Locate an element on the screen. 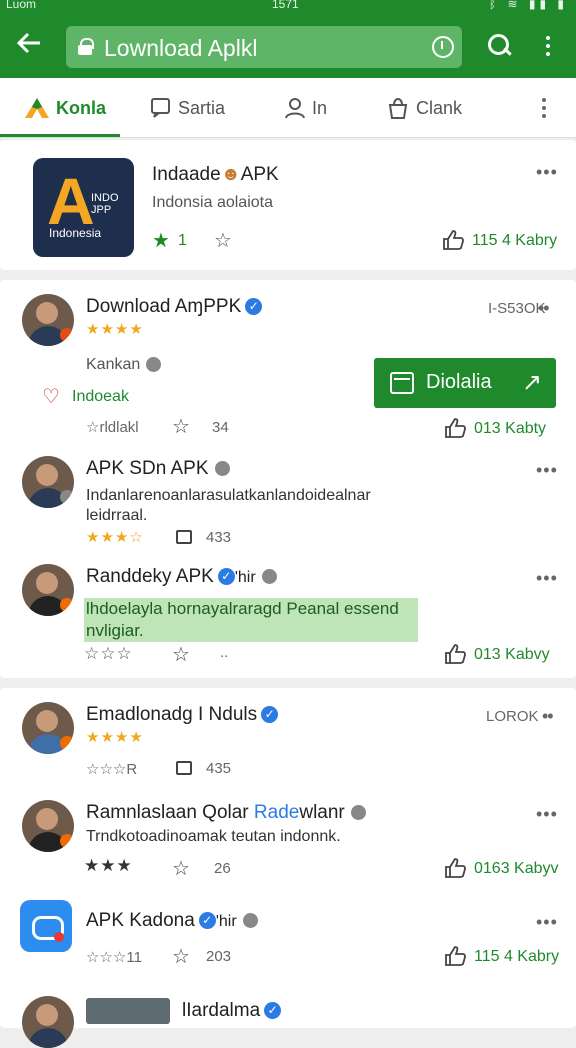  rating-stars: ☆☆☆ is located at coordinates (108, 653).